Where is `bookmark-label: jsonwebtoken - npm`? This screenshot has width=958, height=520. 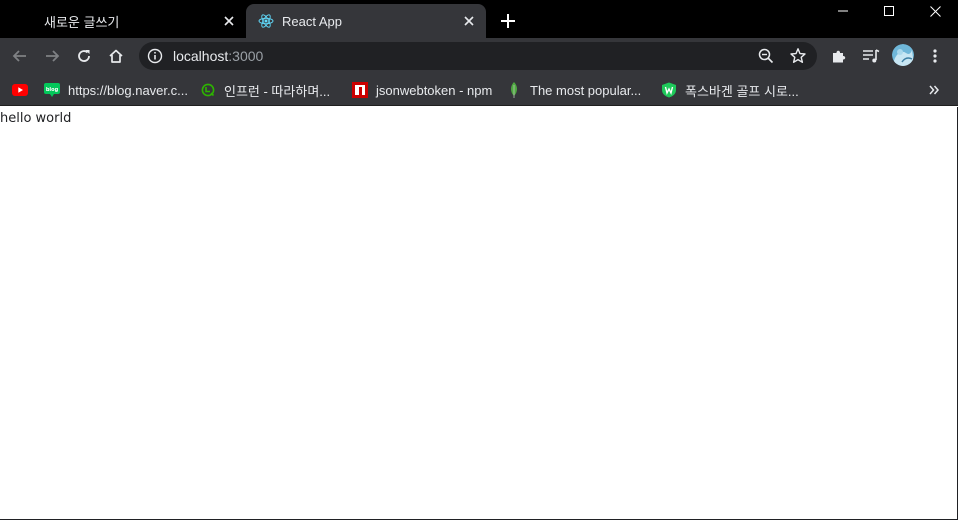
bookmark-label: jsonwebtoken - npm is located at coordinates (434, 90).